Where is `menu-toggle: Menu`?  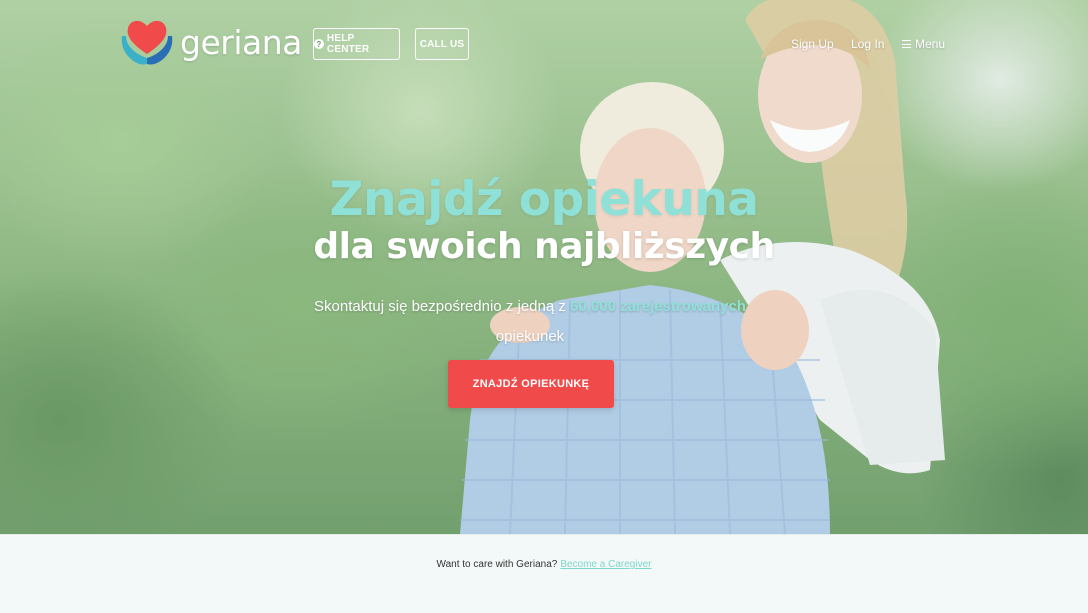
menu-toggle: Menu is located at coordinates (923, 44).